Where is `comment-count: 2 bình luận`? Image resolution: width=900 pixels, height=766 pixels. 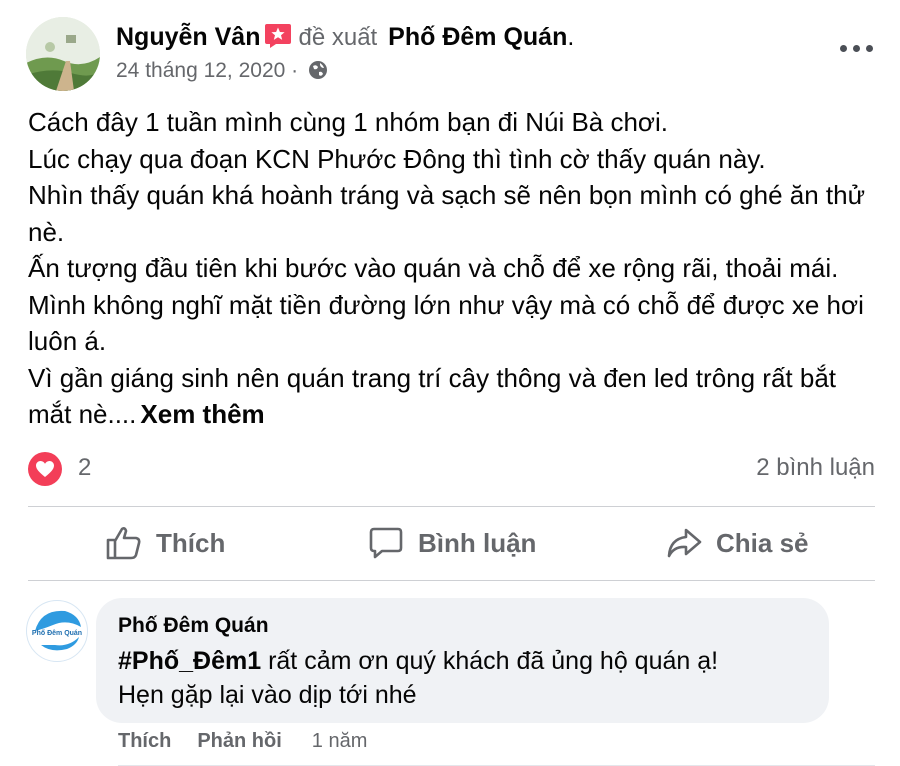 comment-count: 2 bình luận is located at coordinates (815, 468).